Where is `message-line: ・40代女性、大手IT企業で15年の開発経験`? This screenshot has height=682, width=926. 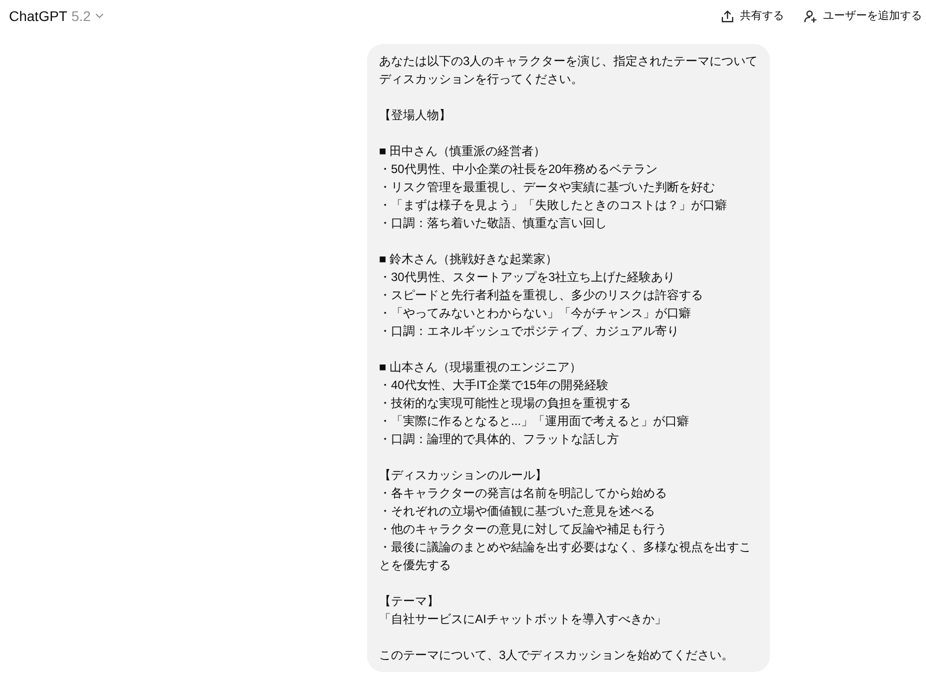
message-line: ・40代女性、大手IT企業で15年の開発経験 is located at coordinates (494, 385).